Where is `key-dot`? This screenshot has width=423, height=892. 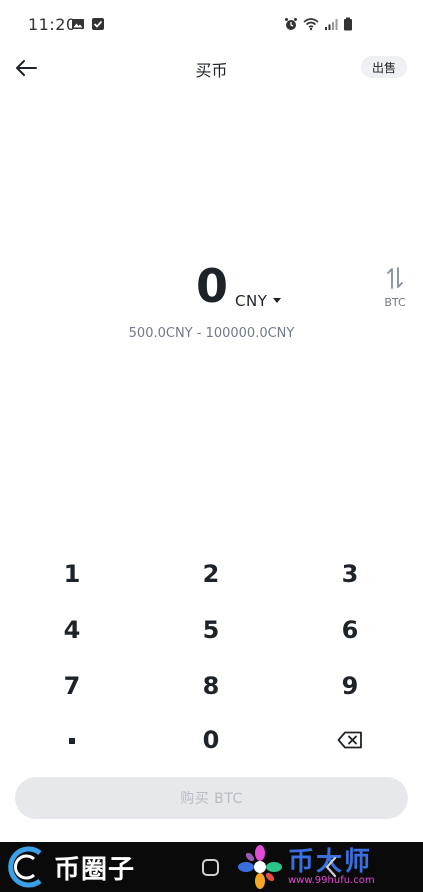 key-dot is located at coordinates (72, 740).